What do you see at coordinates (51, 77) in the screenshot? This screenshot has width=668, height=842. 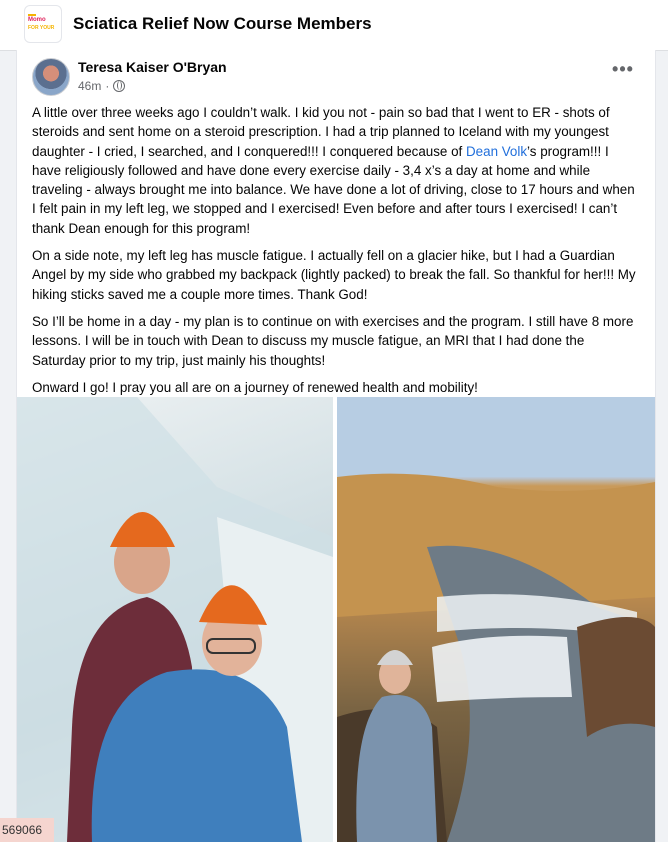 I see `author-avatar` at bounding box center [51, 77].